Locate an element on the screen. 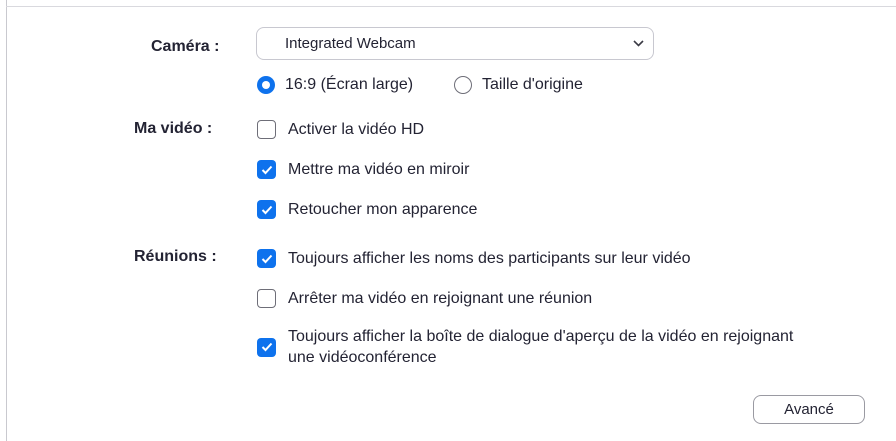 The image size is (896, 441). touch-up-option: Retoucher mon apparence is located at coordinates (367, 209).